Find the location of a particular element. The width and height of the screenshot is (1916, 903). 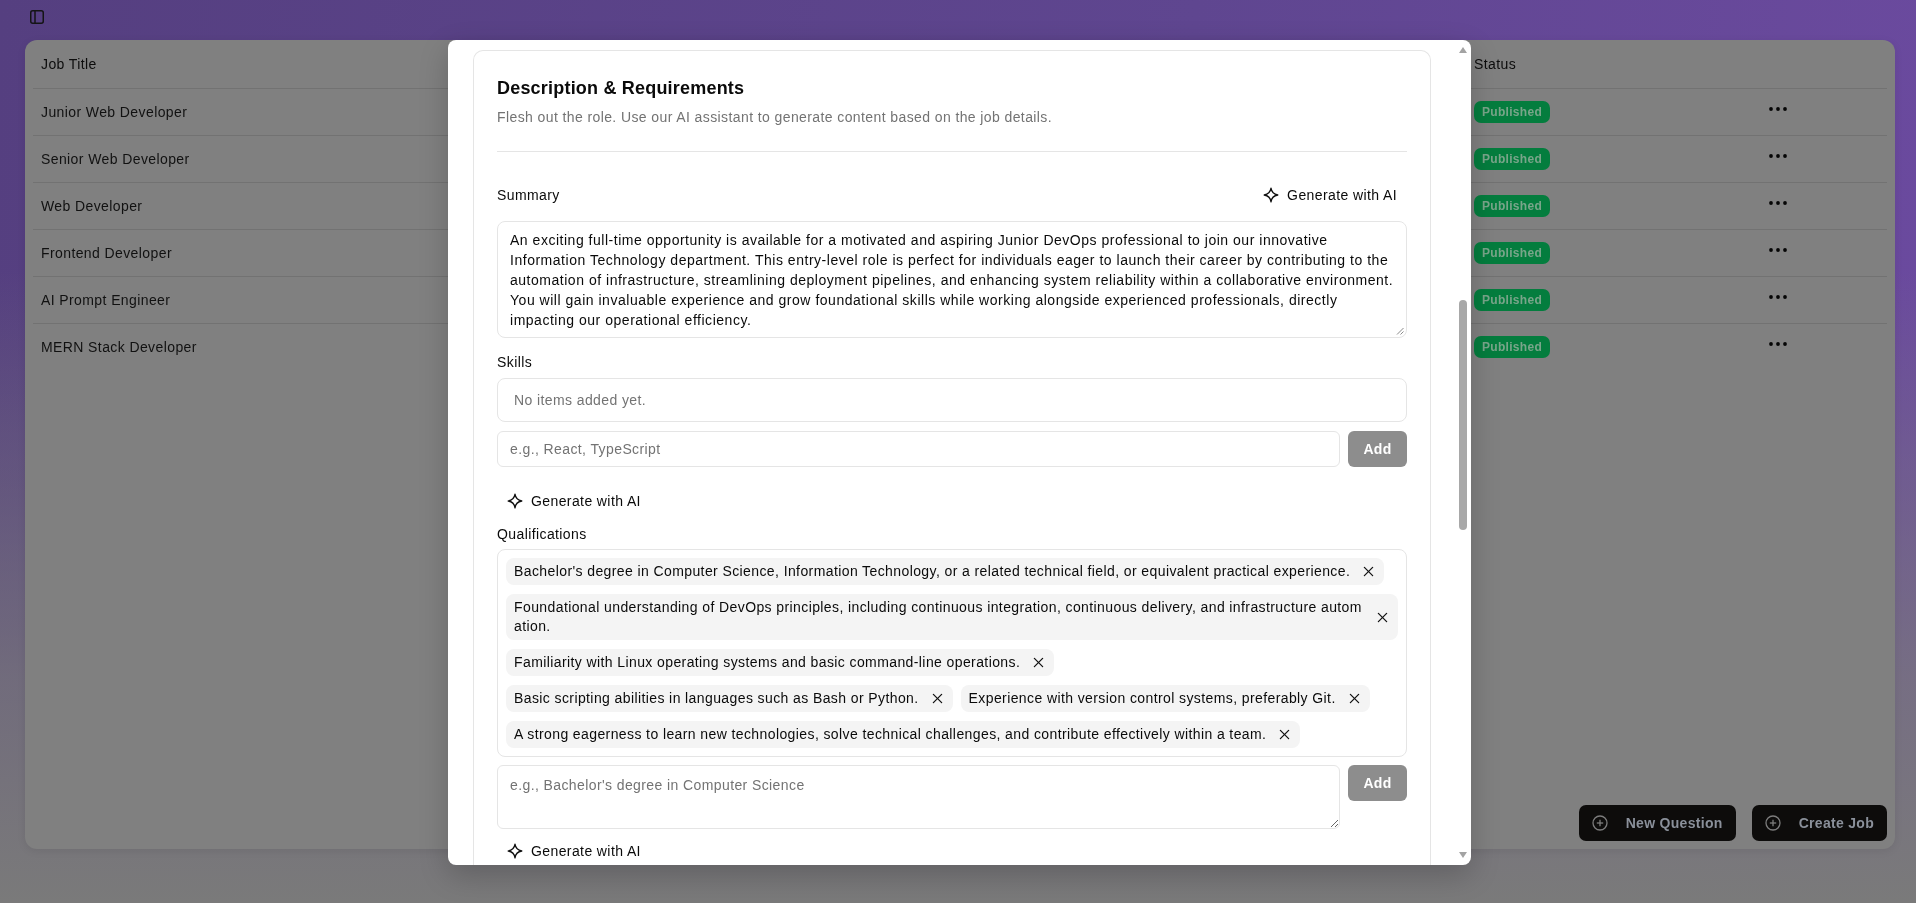

skill-input-field: e.g., React, TypeScript is located at coordinates (918, 449).